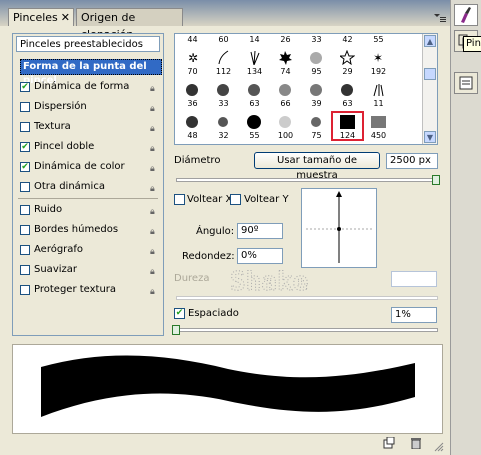 The image size is (481, 455). I want to click on menu-icon, so click(440, 20).